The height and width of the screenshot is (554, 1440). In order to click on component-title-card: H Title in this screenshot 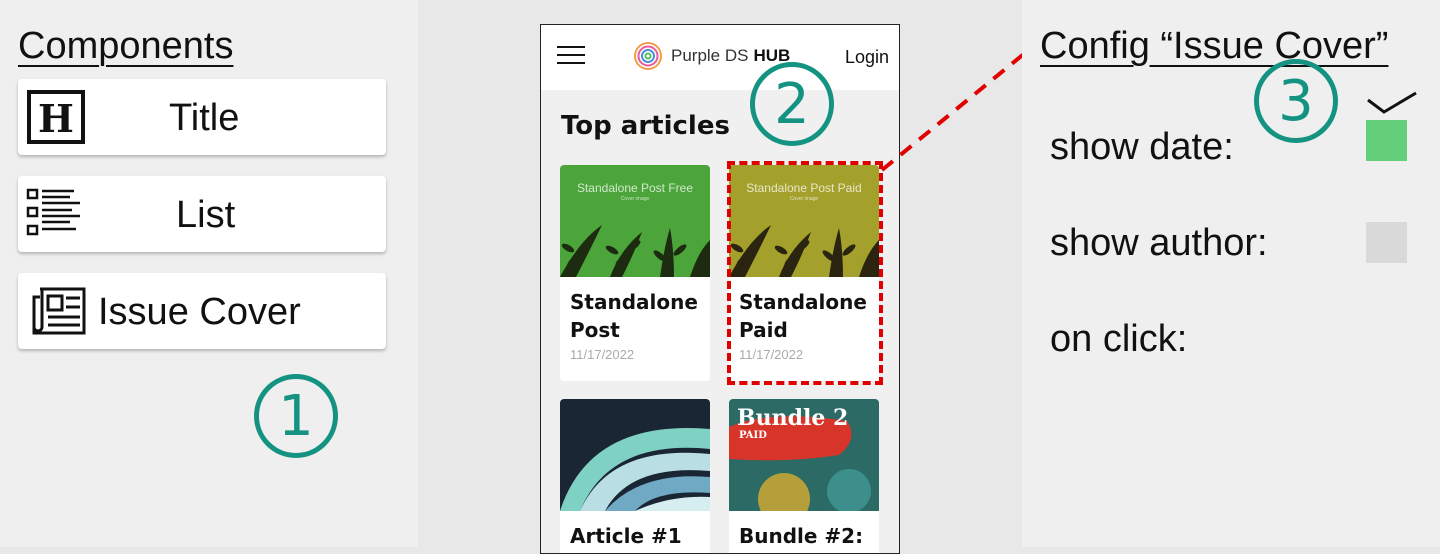, I will do `click(202, 117)`.